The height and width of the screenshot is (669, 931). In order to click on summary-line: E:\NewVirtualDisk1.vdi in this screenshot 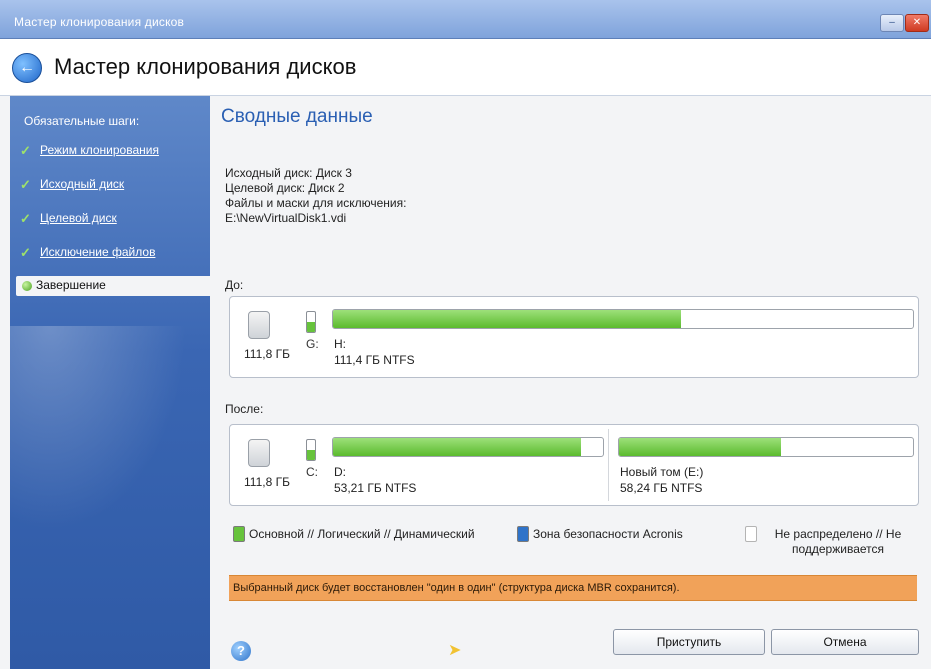, I will do `click(286, 218)`.